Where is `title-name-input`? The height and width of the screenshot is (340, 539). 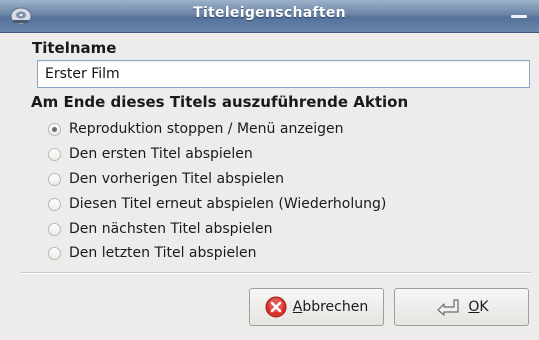
title-name-input is located at coordinates (283, 74).